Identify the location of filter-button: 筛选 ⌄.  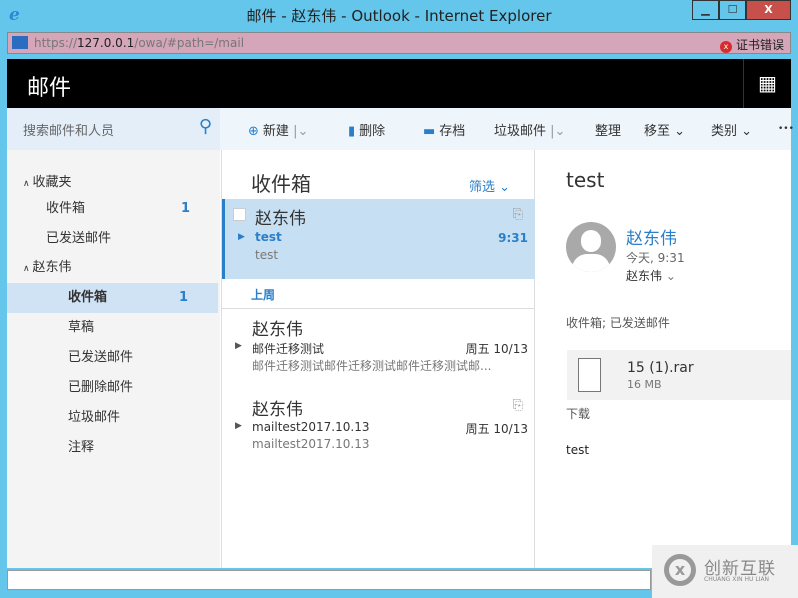
(489, 185).